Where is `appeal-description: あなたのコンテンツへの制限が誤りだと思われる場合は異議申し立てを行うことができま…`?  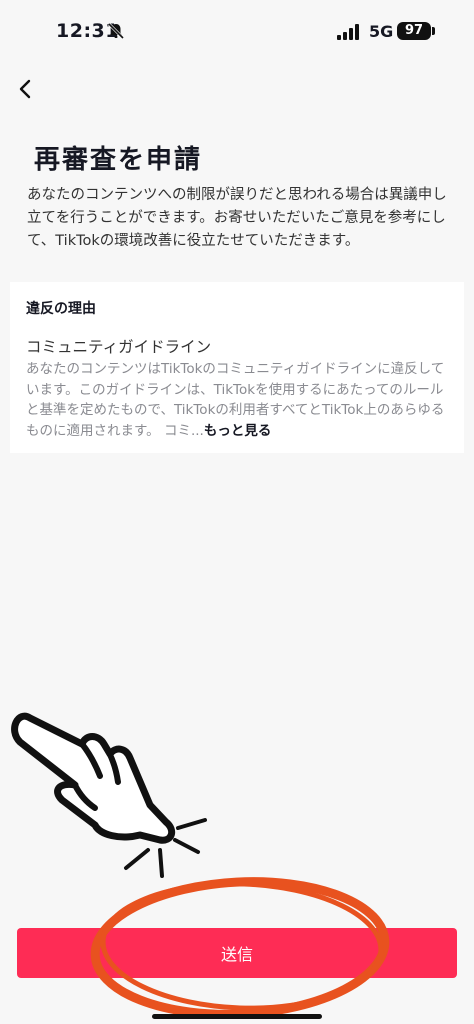 appeal-description: あなたのコンテンツへの制限が誤りだと思われる場合は異議申し立てを行うことができま… is located at coordinates (237, 218).